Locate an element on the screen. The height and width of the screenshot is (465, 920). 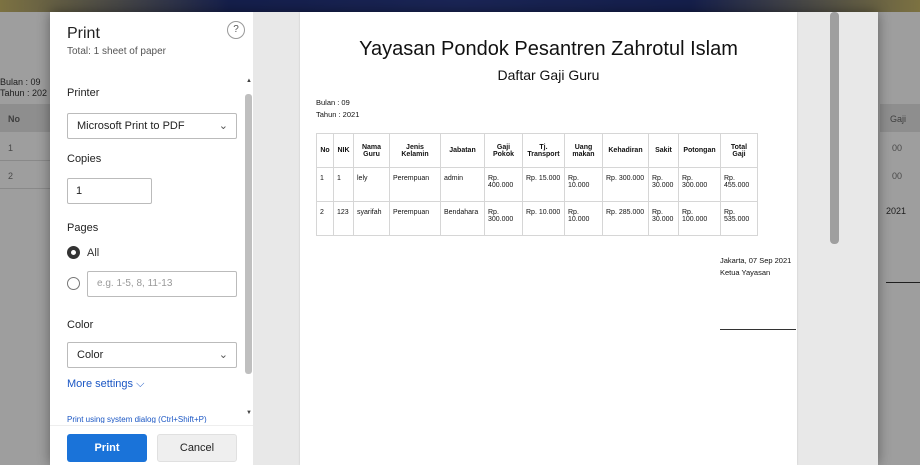
document-tahun: Tahun : 2021 is located at coordinates (338, 114).